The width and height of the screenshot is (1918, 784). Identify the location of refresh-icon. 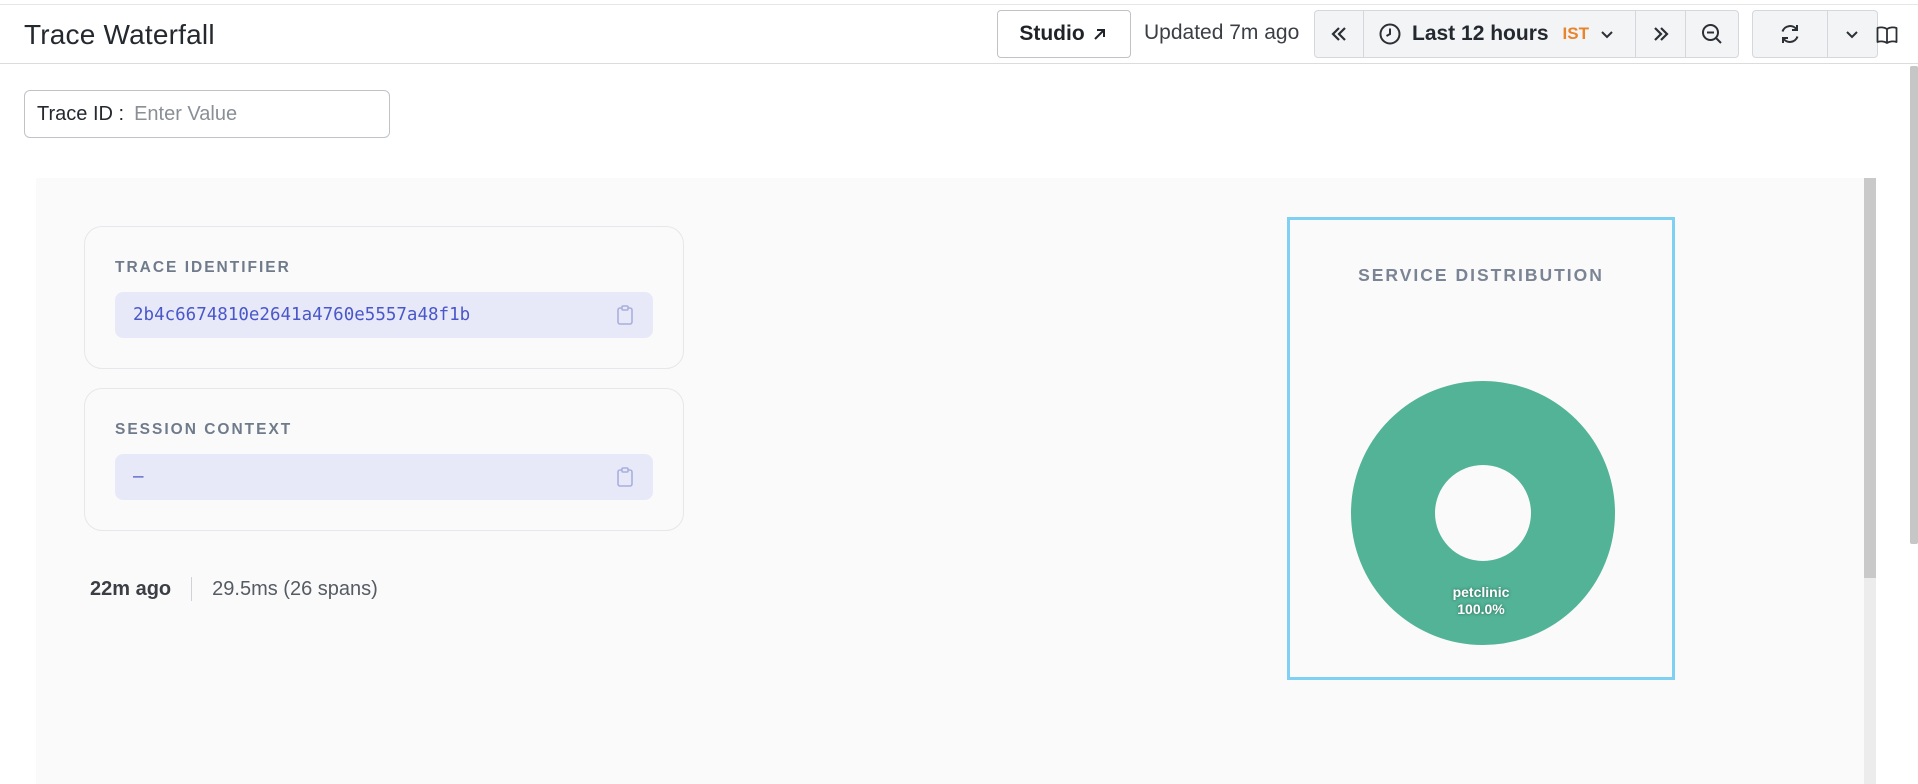
(1790, 34).